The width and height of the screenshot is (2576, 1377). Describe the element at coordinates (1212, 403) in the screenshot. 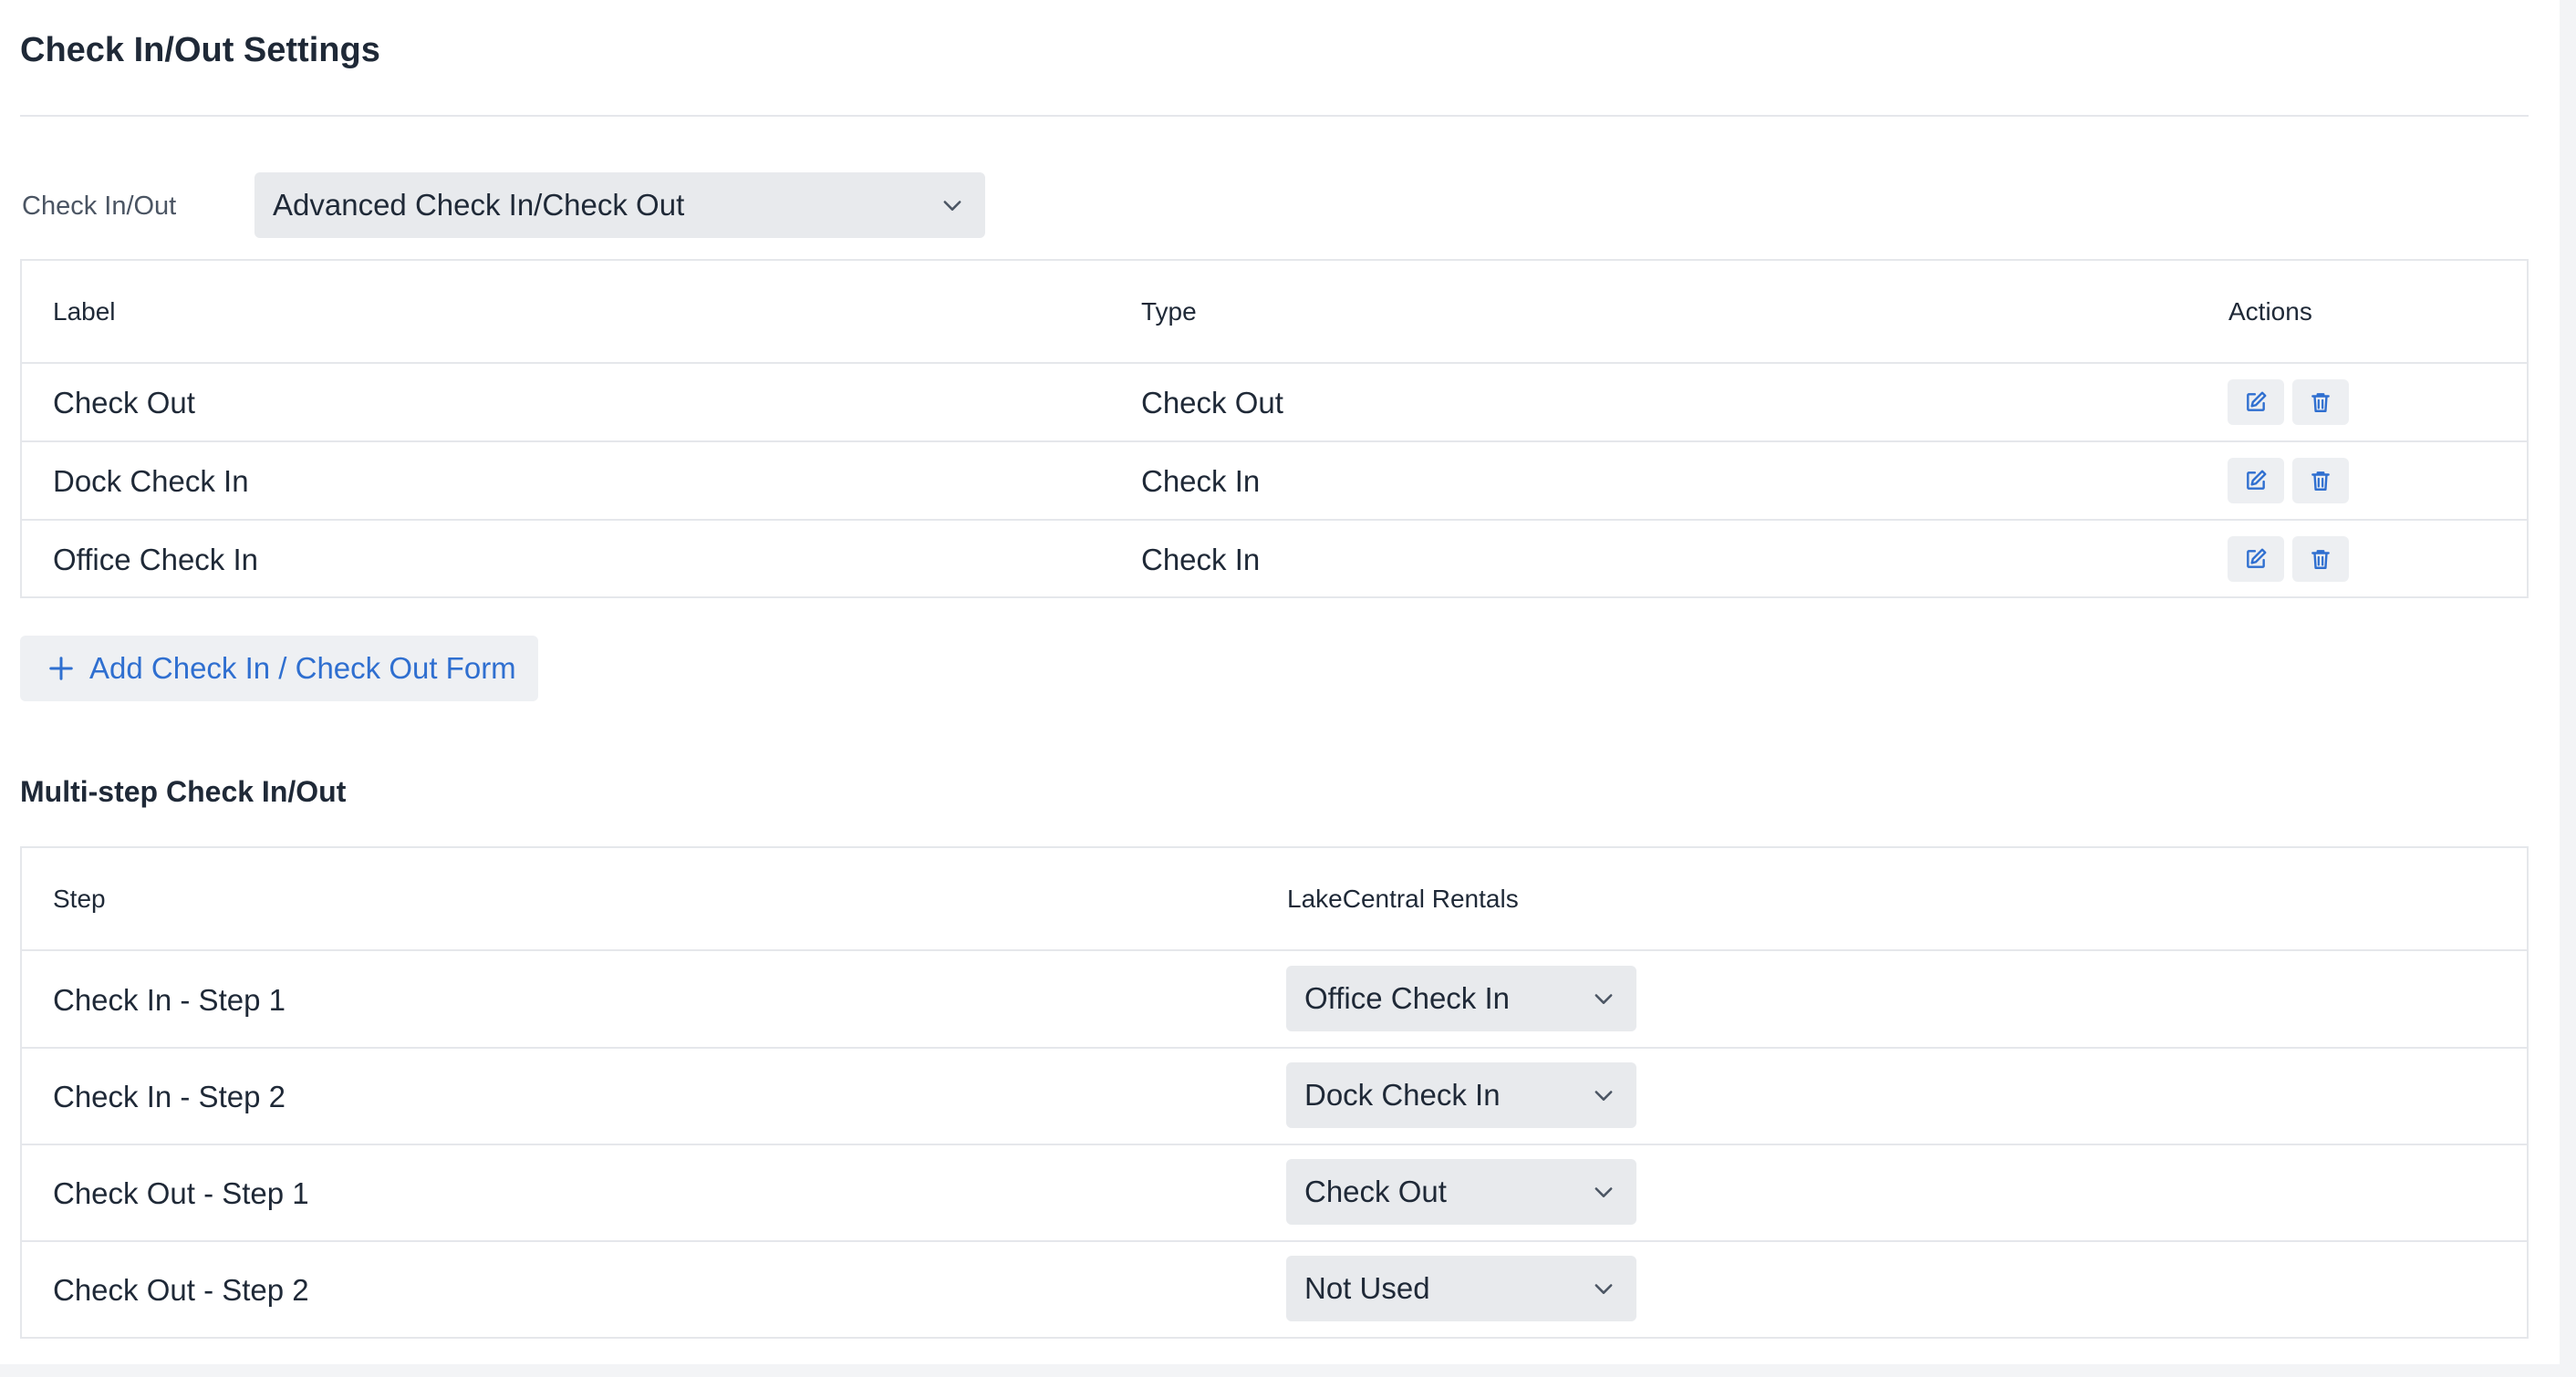

I see `form-row-type: Check Out` at that location.